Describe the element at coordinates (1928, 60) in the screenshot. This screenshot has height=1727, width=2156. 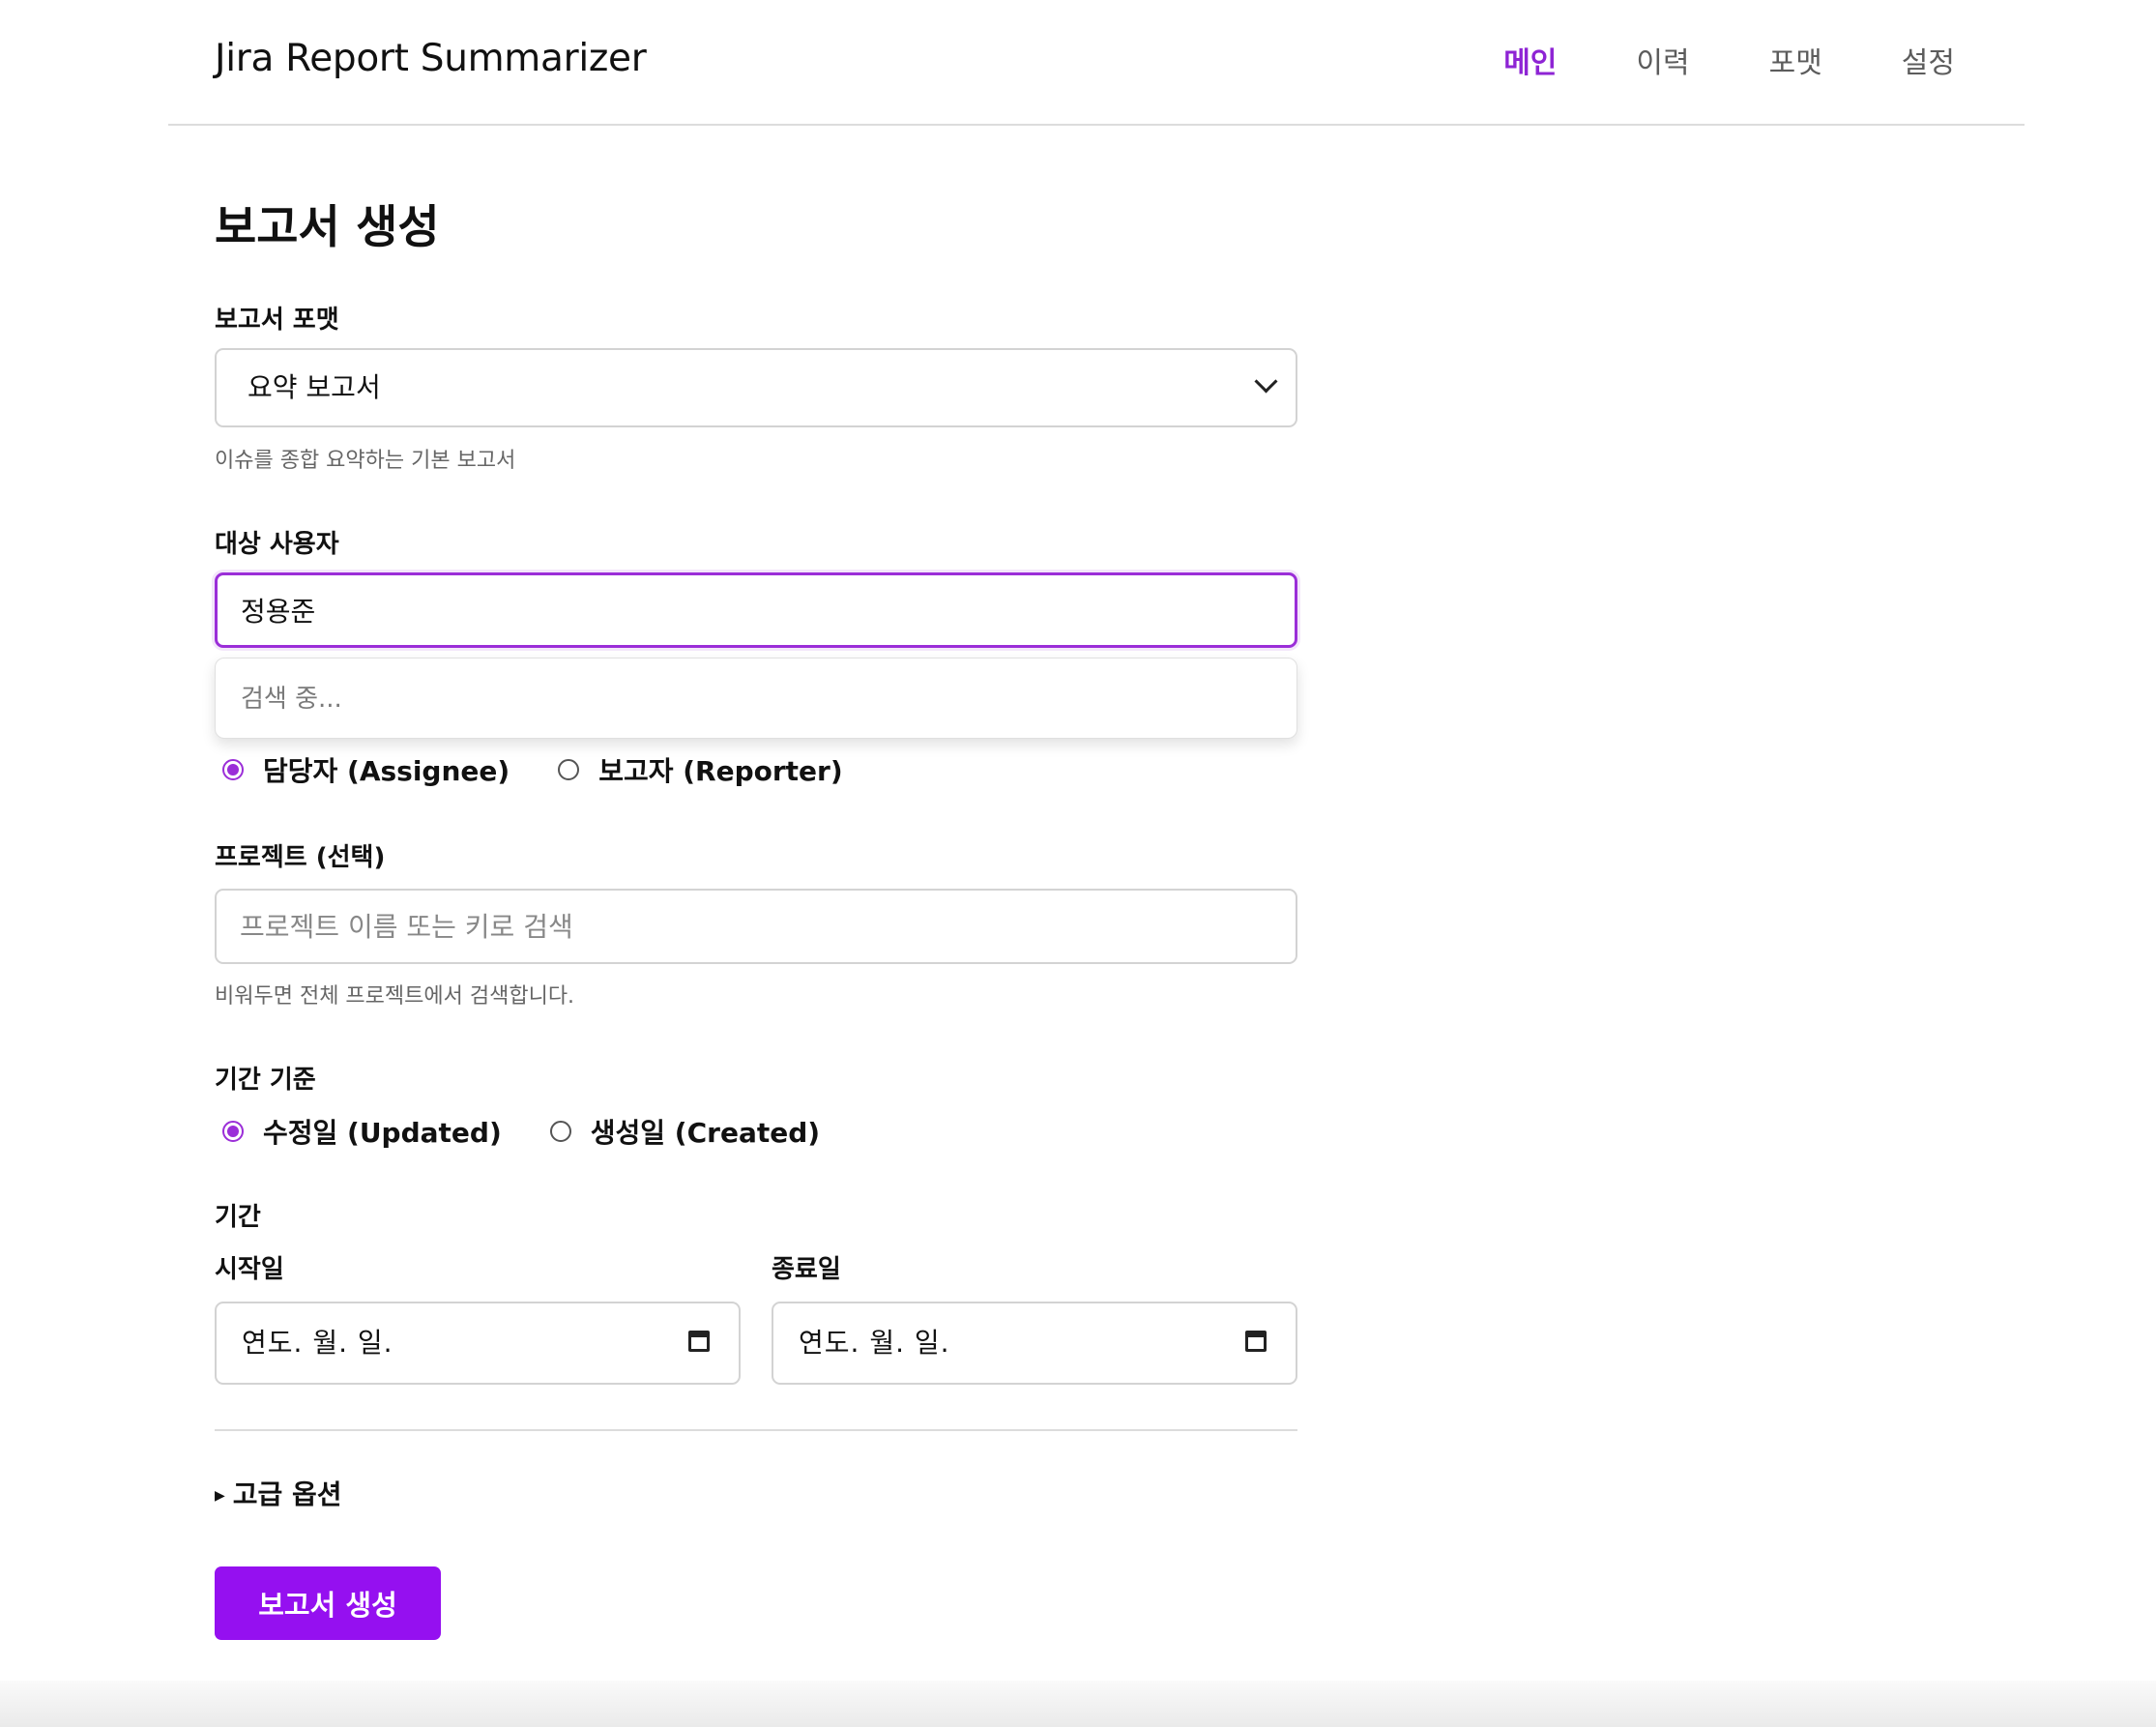
I see `nav-settings: 설정` at that location.